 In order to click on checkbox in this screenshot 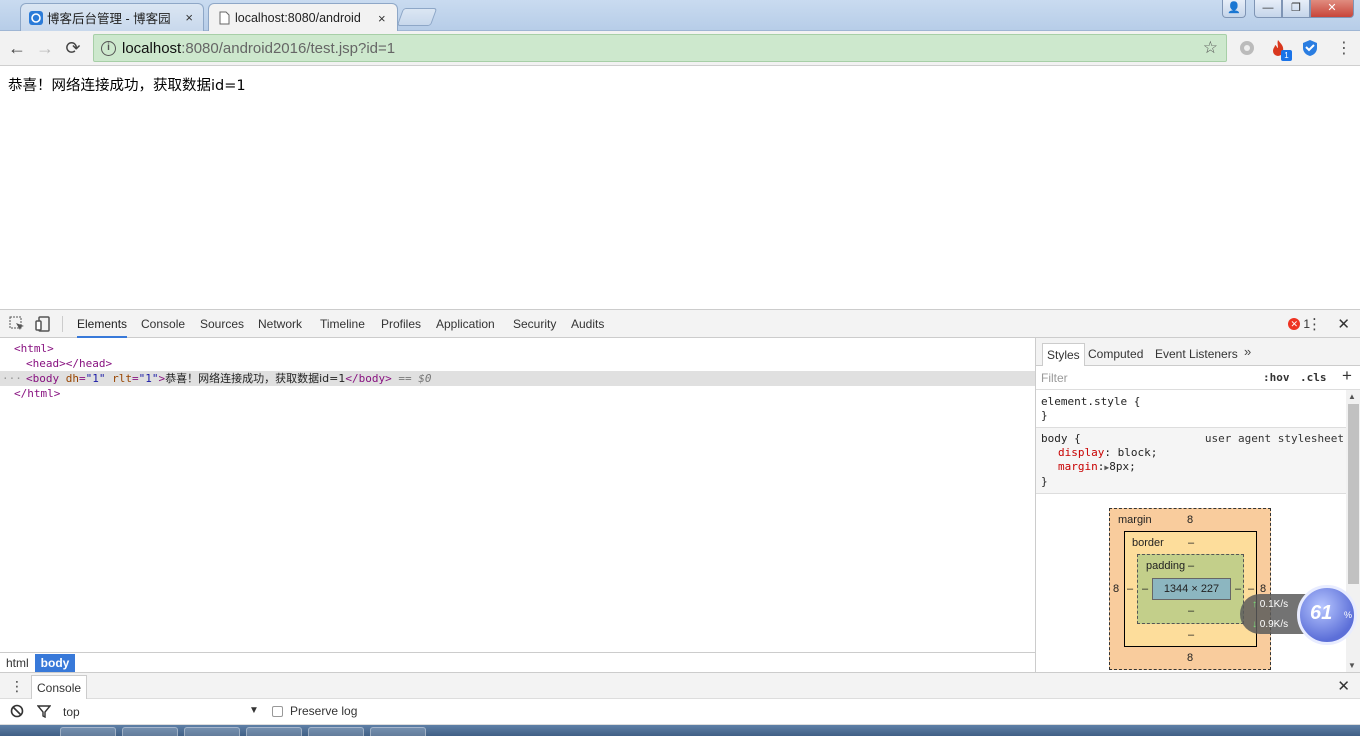, I will do `click(277, 711)`.